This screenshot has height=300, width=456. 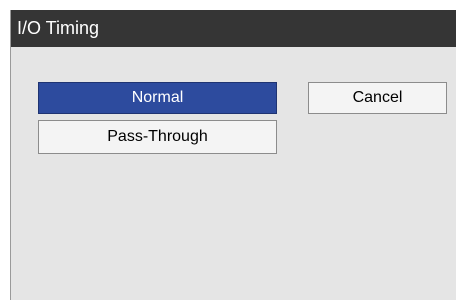 I want to click on pass-through-option-button: Pass-Through, so click(x=157, y=137).